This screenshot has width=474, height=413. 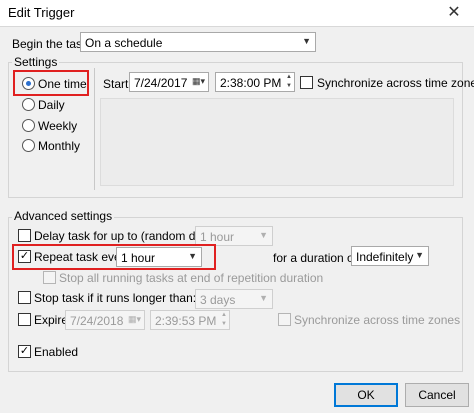 What do you see at coordinates (284, 319) in the screenshot?
I see `expire-sync-checkbox` at bounding box center [284, 319].